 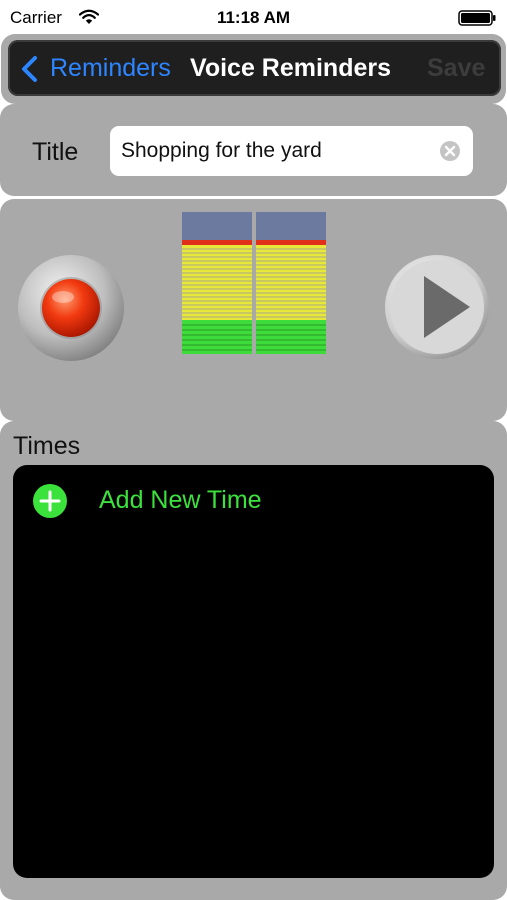 I want to click on times-label: Times, so click(x=47, y=446).